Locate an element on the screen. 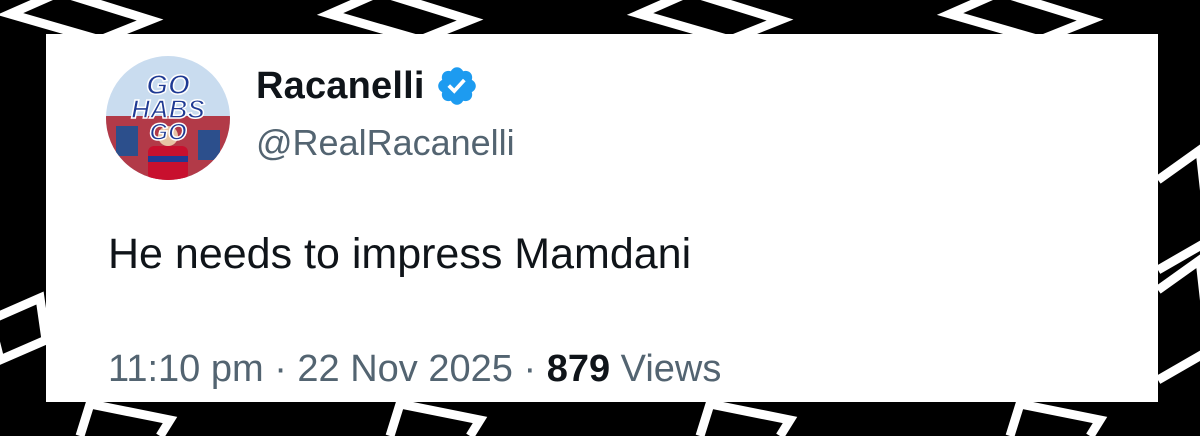 Image resolution: width=1200 pixels, height=436 pixels. verified-badge-icon is located at coordinates (457, 86).